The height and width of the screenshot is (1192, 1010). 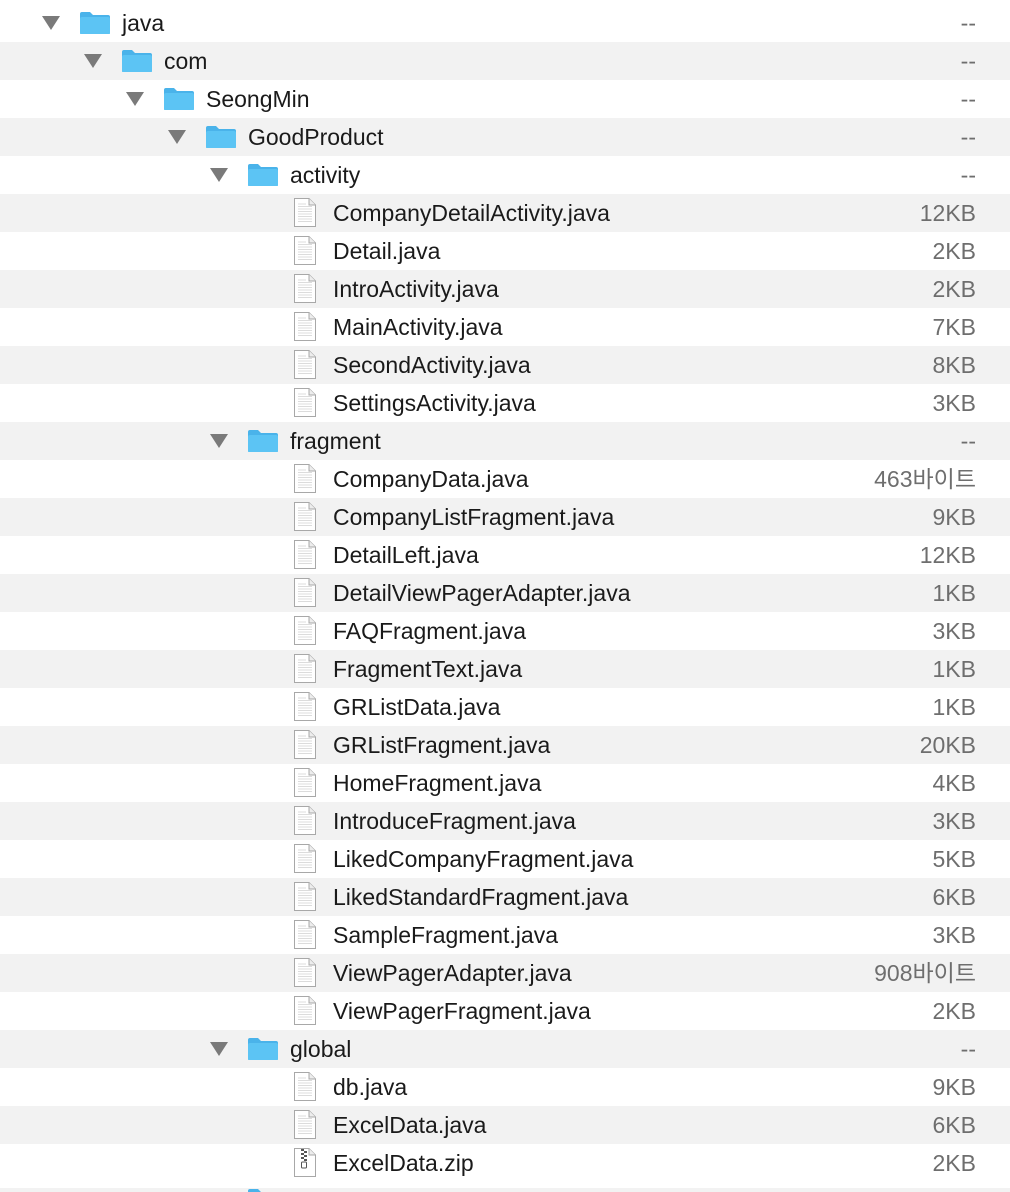 What do you see at coordinates (505, 441) in the screenshot?
I see `folder-row: fragment --` at bounding box center [505, 441].